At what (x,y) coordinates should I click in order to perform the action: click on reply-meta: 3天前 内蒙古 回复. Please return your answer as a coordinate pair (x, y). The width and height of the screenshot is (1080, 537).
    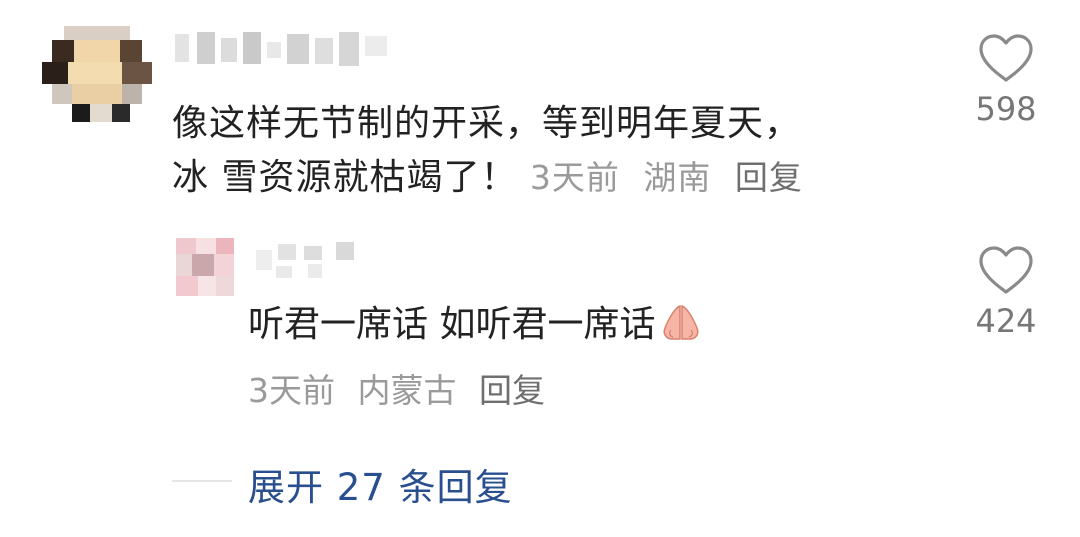
    Looking at the image, I should click on (402, 388).